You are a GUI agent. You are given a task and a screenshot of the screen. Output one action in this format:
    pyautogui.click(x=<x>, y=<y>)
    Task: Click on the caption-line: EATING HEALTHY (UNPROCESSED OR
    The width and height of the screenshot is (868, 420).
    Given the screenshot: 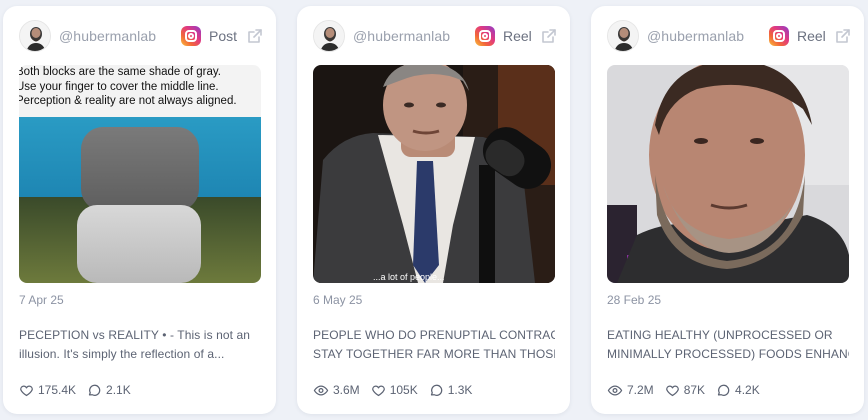 What is the action you would take?
    pyautogui.click(x=720, y=335)
    